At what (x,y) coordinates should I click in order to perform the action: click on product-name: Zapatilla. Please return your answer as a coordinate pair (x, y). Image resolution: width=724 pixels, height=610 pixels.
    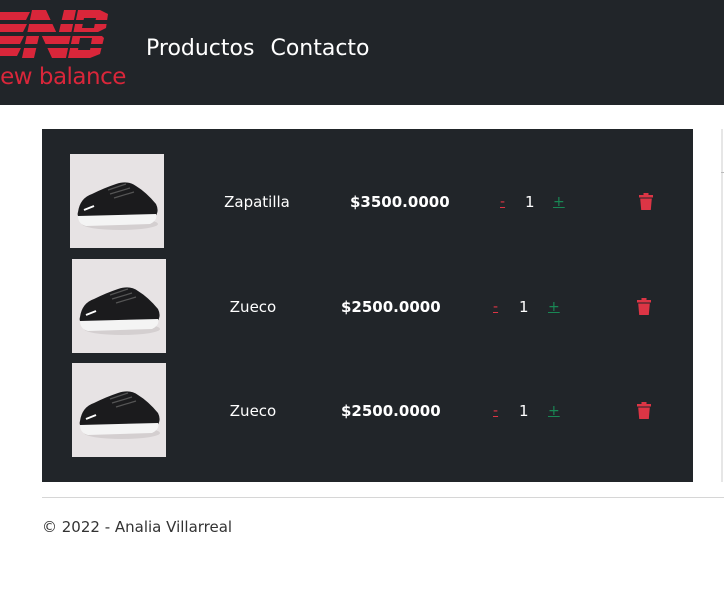
    Looking at the image, I should click on (257, 202).